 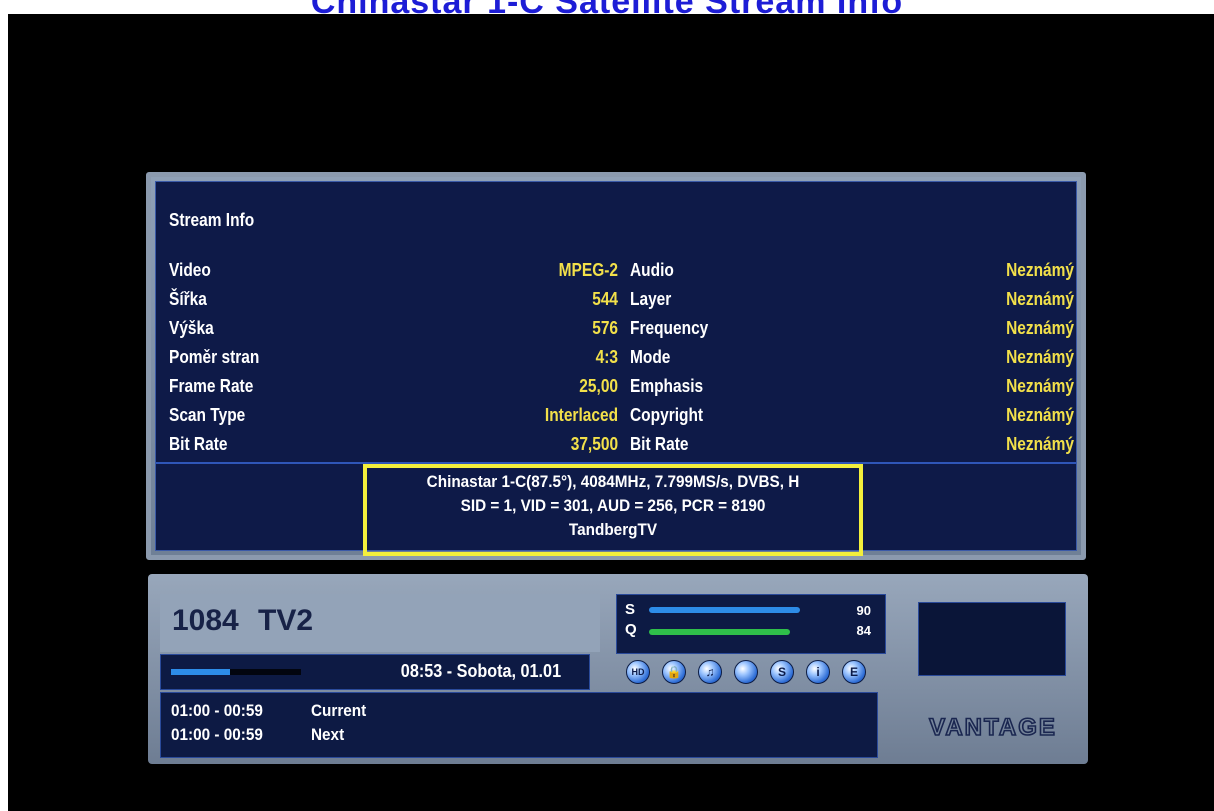 I want to click on time-box: 08:53 - Sobota, 01.01, so click(x=375, y=672).